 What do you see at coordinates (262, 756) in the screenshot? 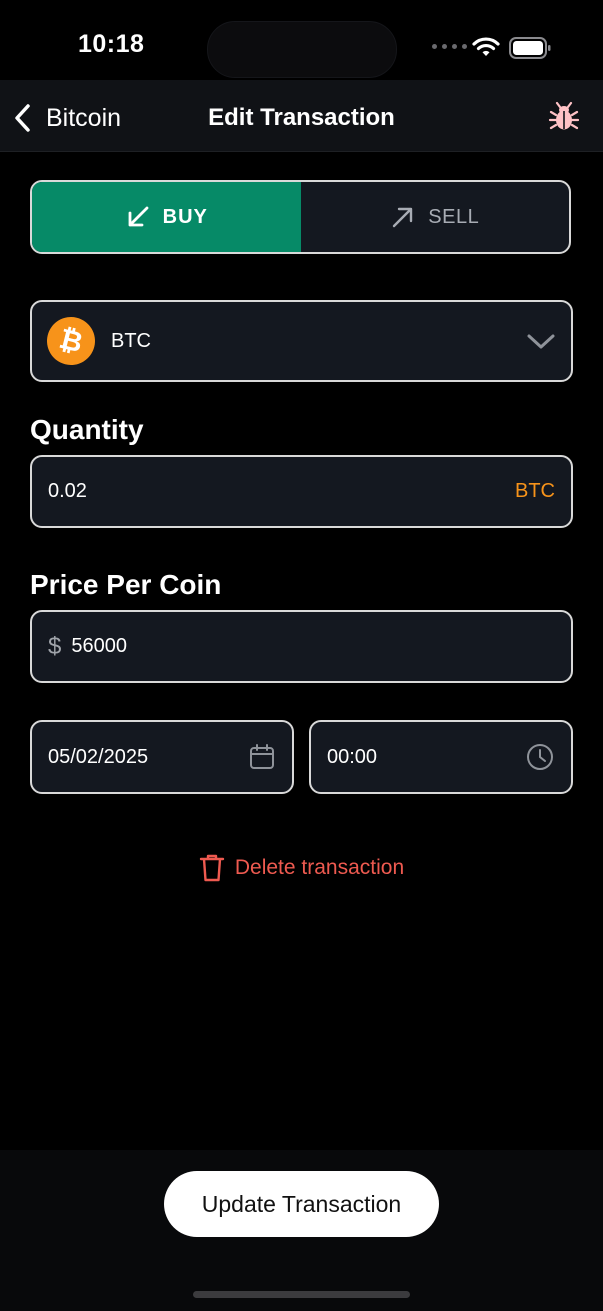
I see `calendar-icon` at bounding box center [262, 756].